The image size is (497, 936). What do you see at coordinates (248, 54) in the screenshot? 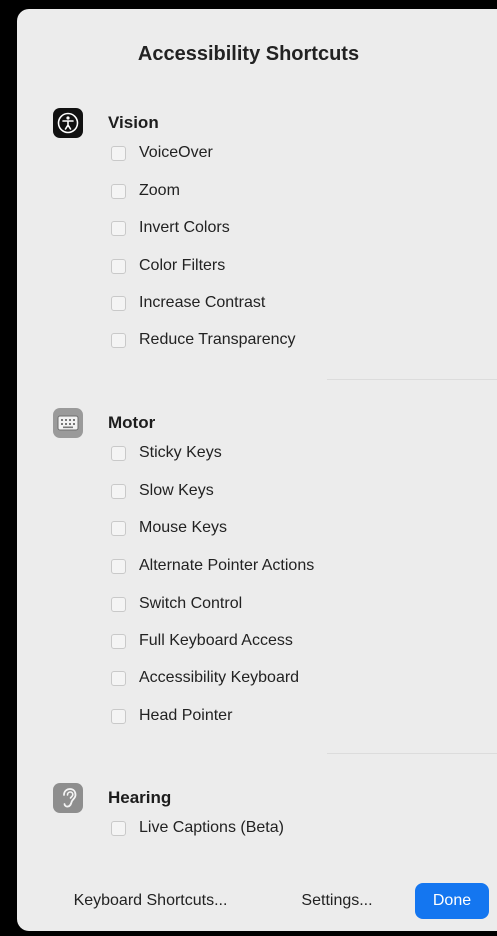
I see `panel-title: Accessibility Shortcuts` at bounding box center [248, 54].